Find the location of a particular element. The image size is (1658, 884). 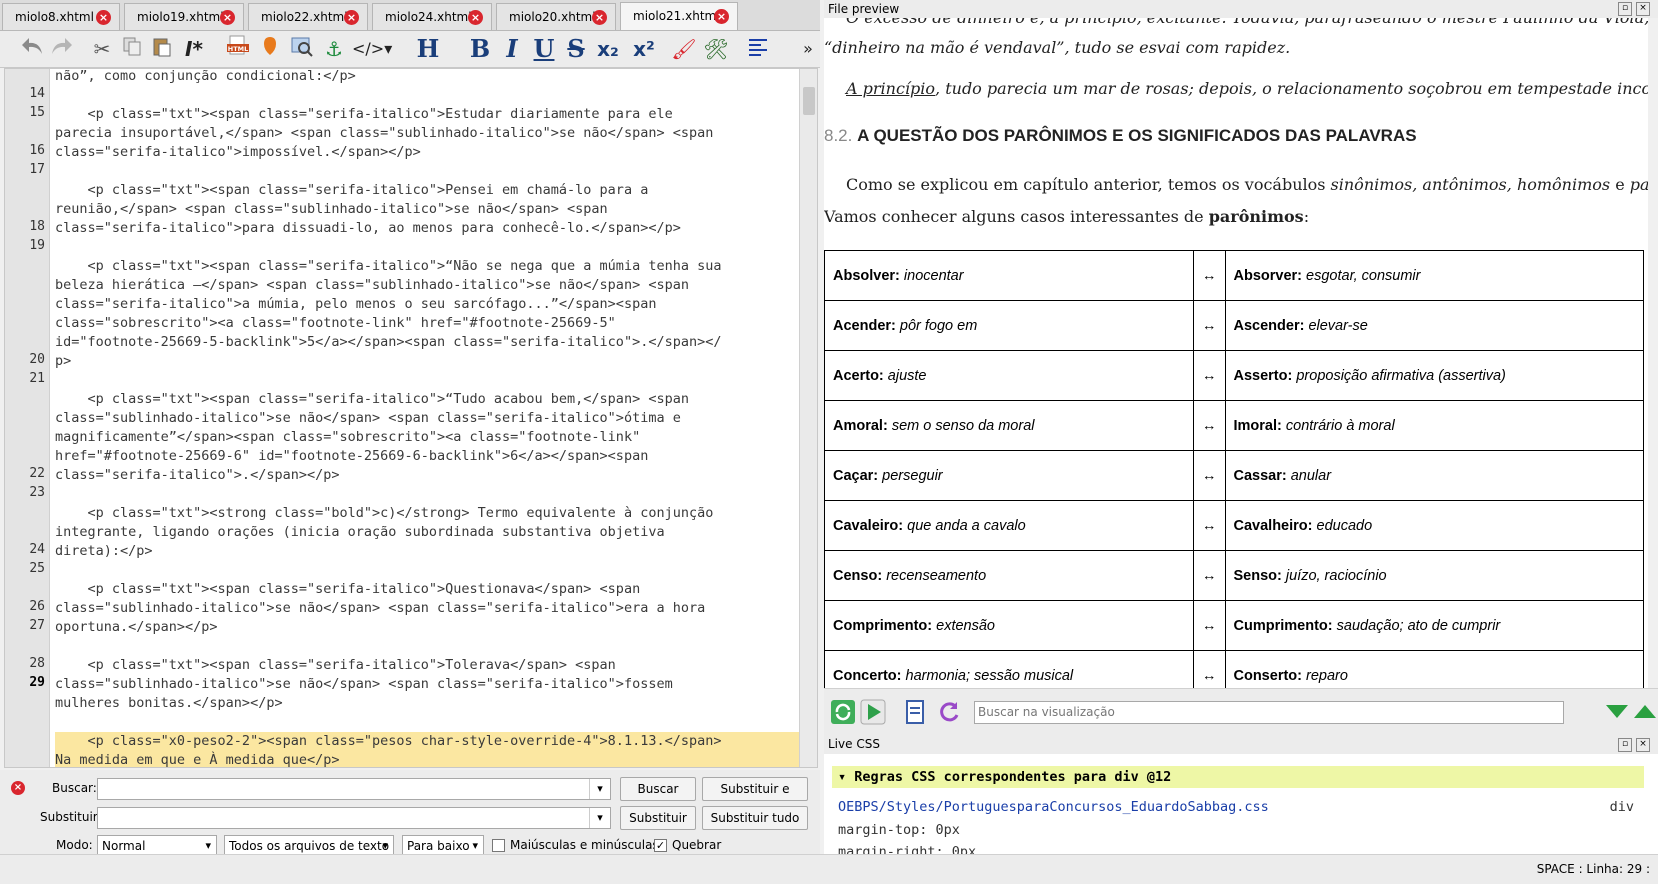

paint-icon: 🖌 is located at coordinates (684, 49).